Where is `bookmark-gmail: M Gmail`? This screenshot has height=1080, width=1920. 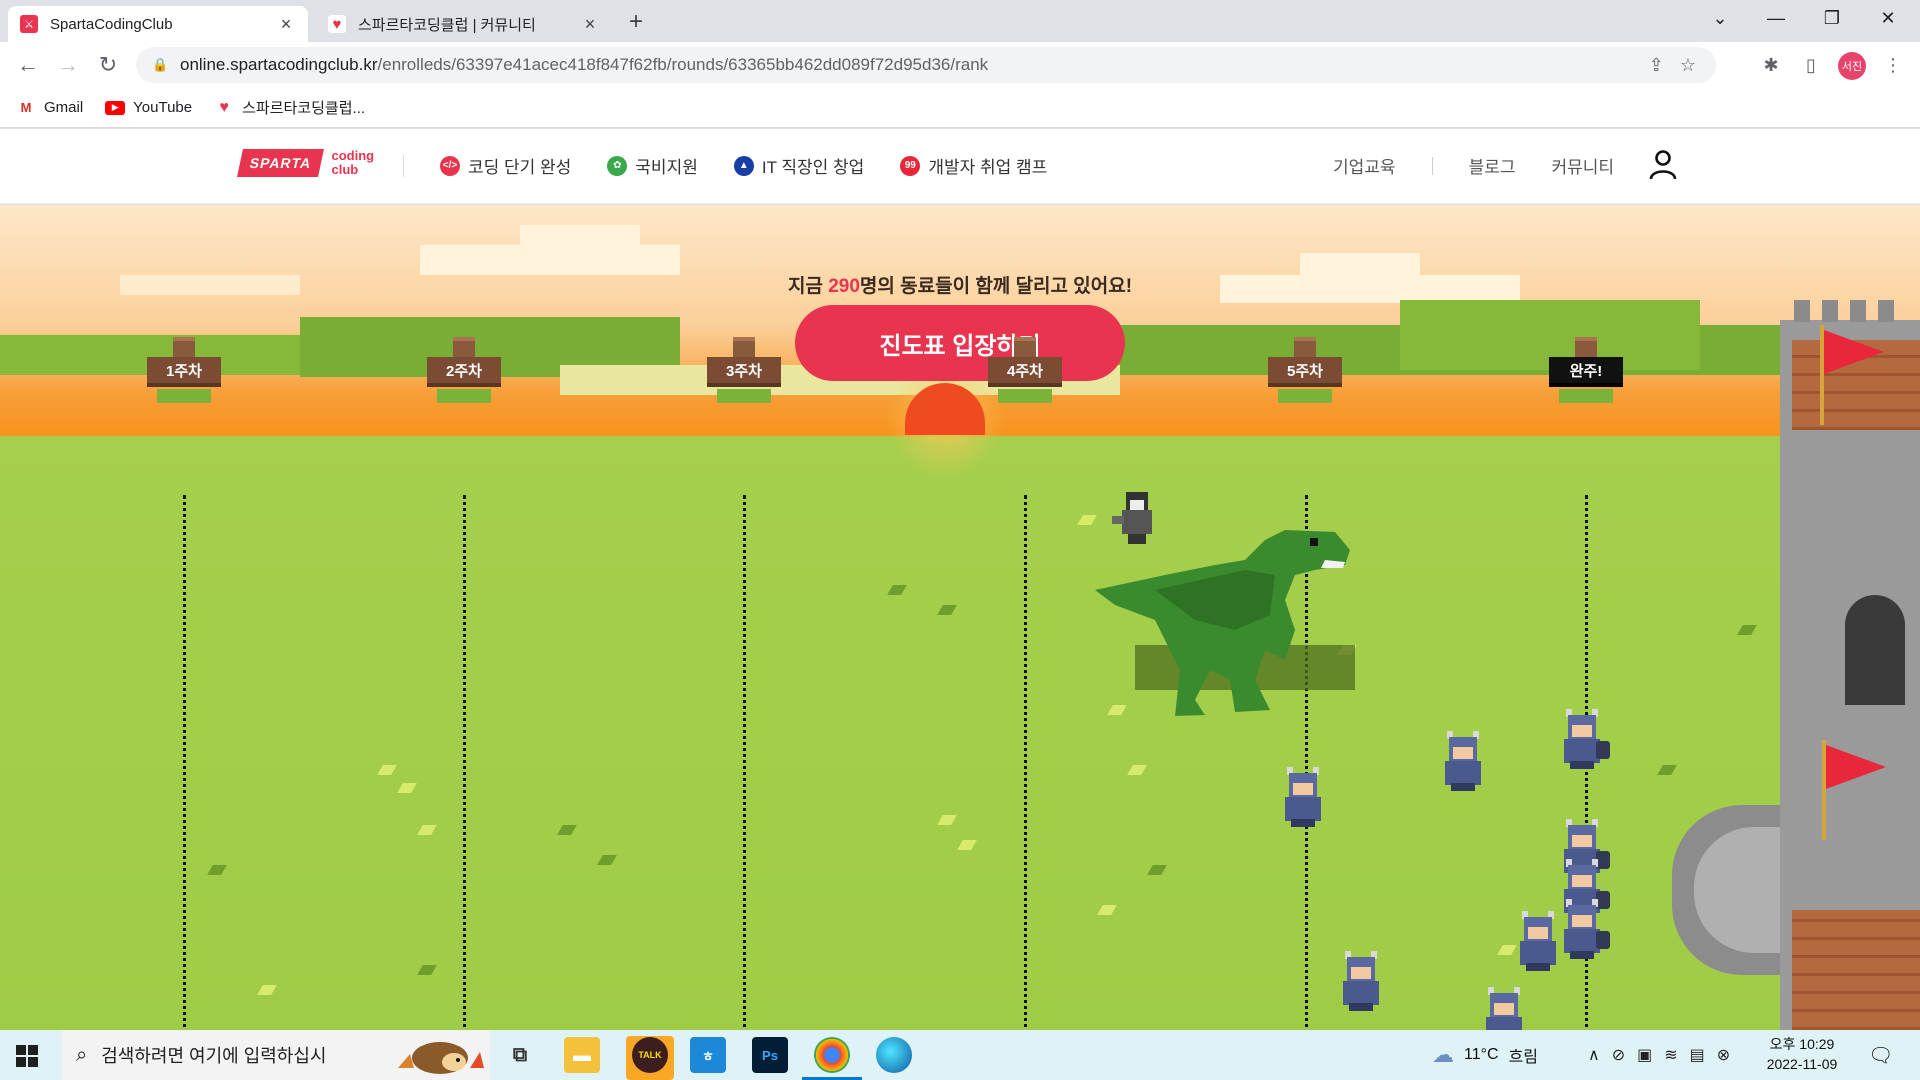 bookmark-gmail: M Gmail is located at coordinates (50, 107).